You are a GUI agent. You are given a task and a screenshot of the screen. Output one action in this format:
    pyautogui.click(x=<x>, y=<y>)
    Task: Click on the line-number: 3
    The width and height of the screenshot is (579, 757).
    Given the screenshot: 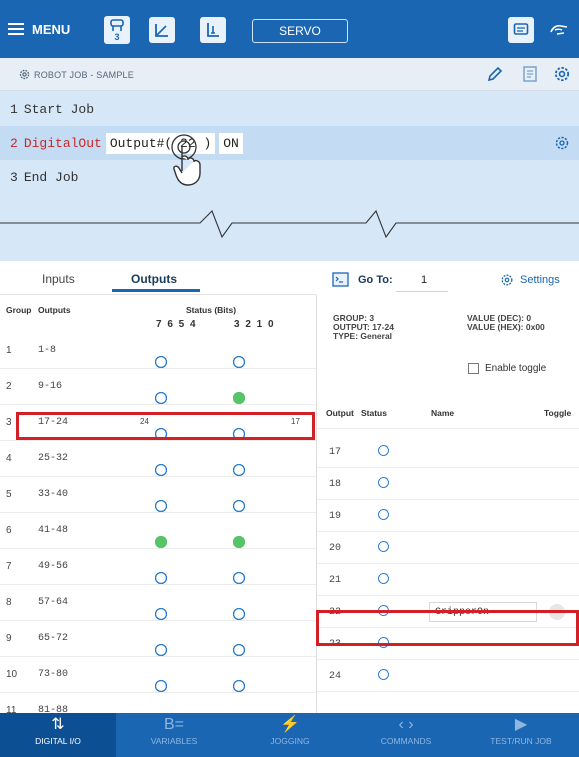 What is the action you would take?
    pyautogui.click(x=14, y=177)
    